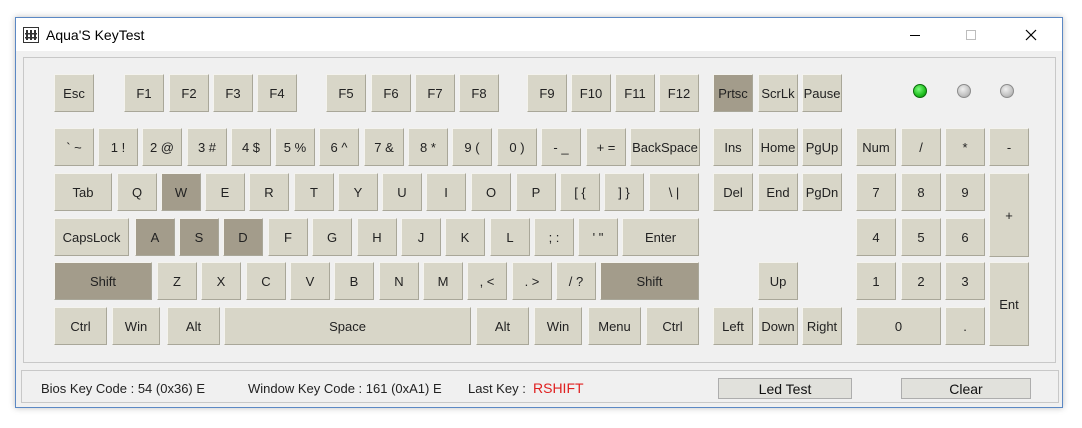 This screenshot has height=428, width=1082. Describe the element at coordinates (162, 147) in the screenshot. I see `key-n2: 2 @` at that location.